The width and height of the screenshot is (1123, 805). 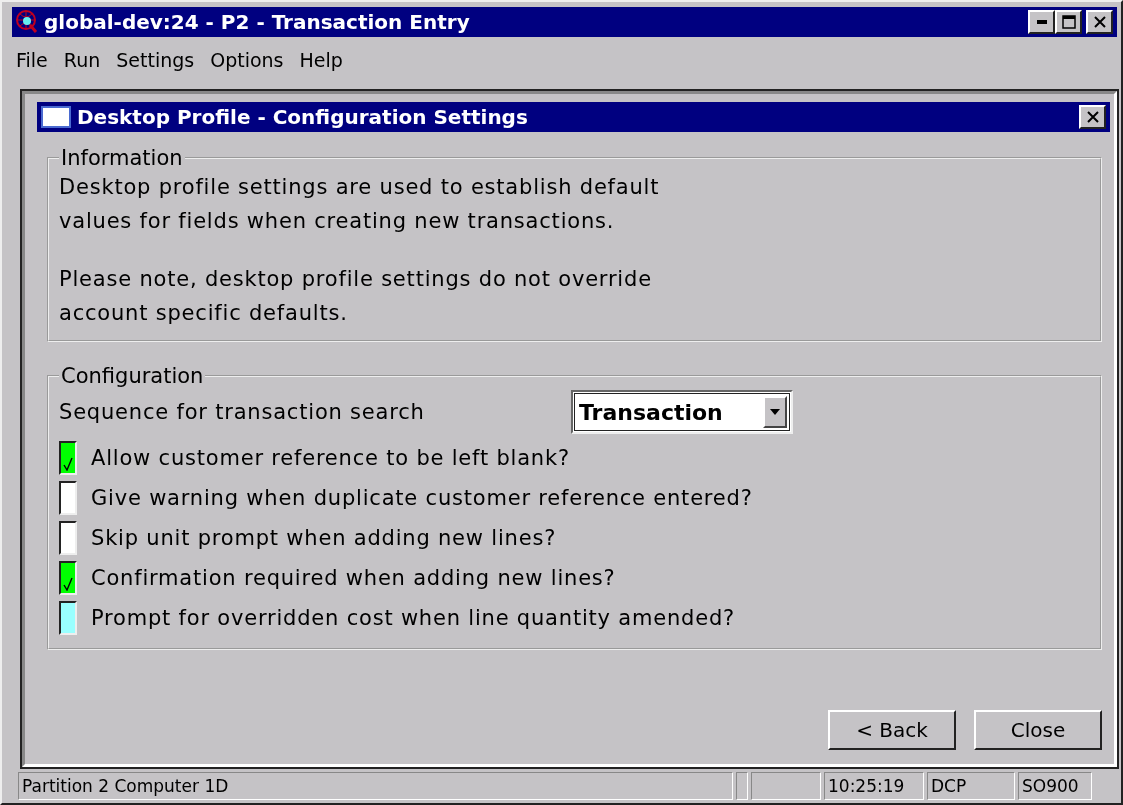 I want to click on status-message: Partition 2 Computer 1D, so click(x=375, y=786).